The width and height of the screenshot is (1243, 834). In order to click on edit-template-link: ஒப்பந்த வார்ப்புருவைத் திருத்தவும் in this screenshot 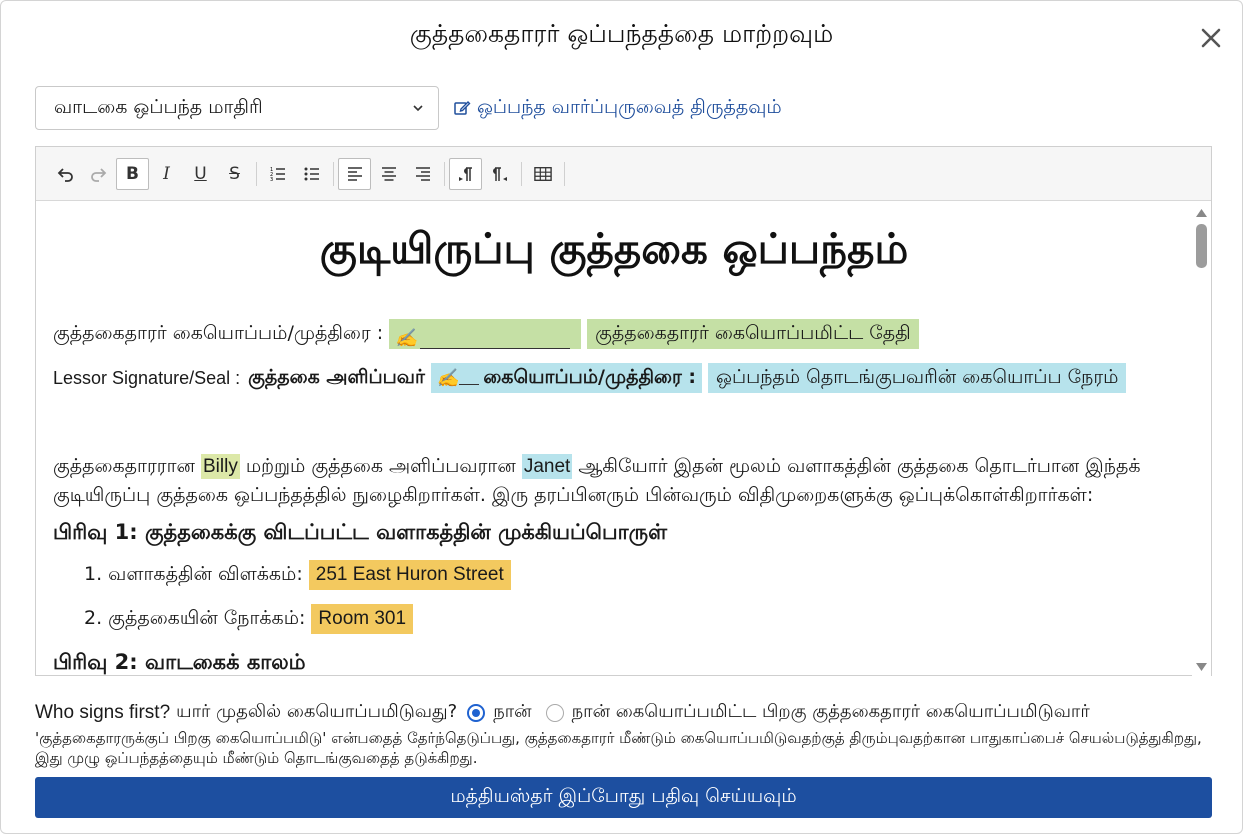, I will do `click(617, 108)`.